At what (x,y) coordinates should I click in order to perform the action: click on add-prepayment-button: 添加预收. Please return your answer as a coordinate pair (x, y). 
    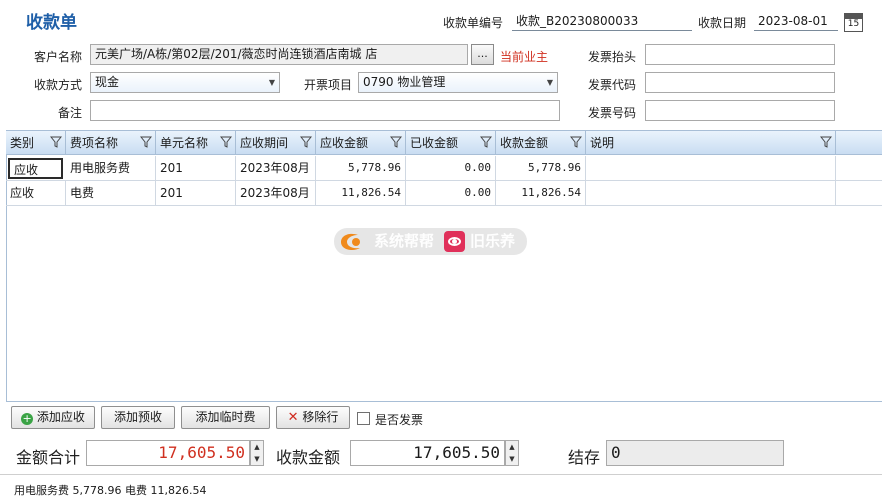
    Looking at the image, I should click on (138, 417).